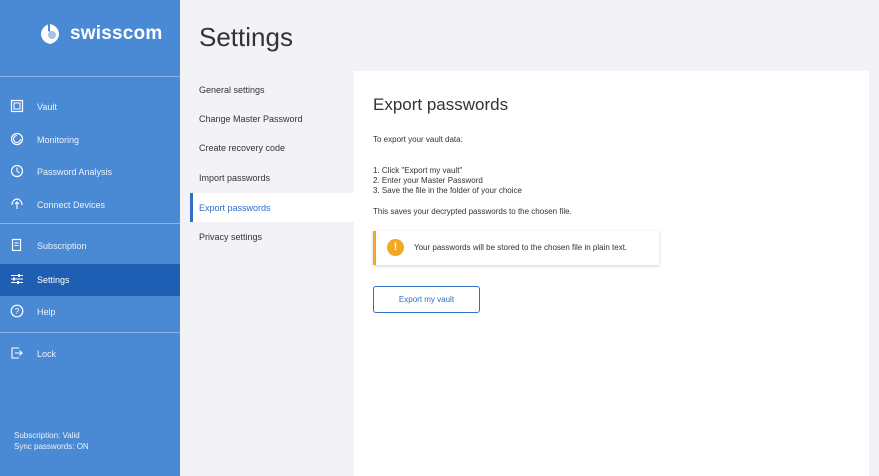 This screenshot has width=879, height=476. I want to click on sidebar-item-label: Connect Devices, so click(71, 205).